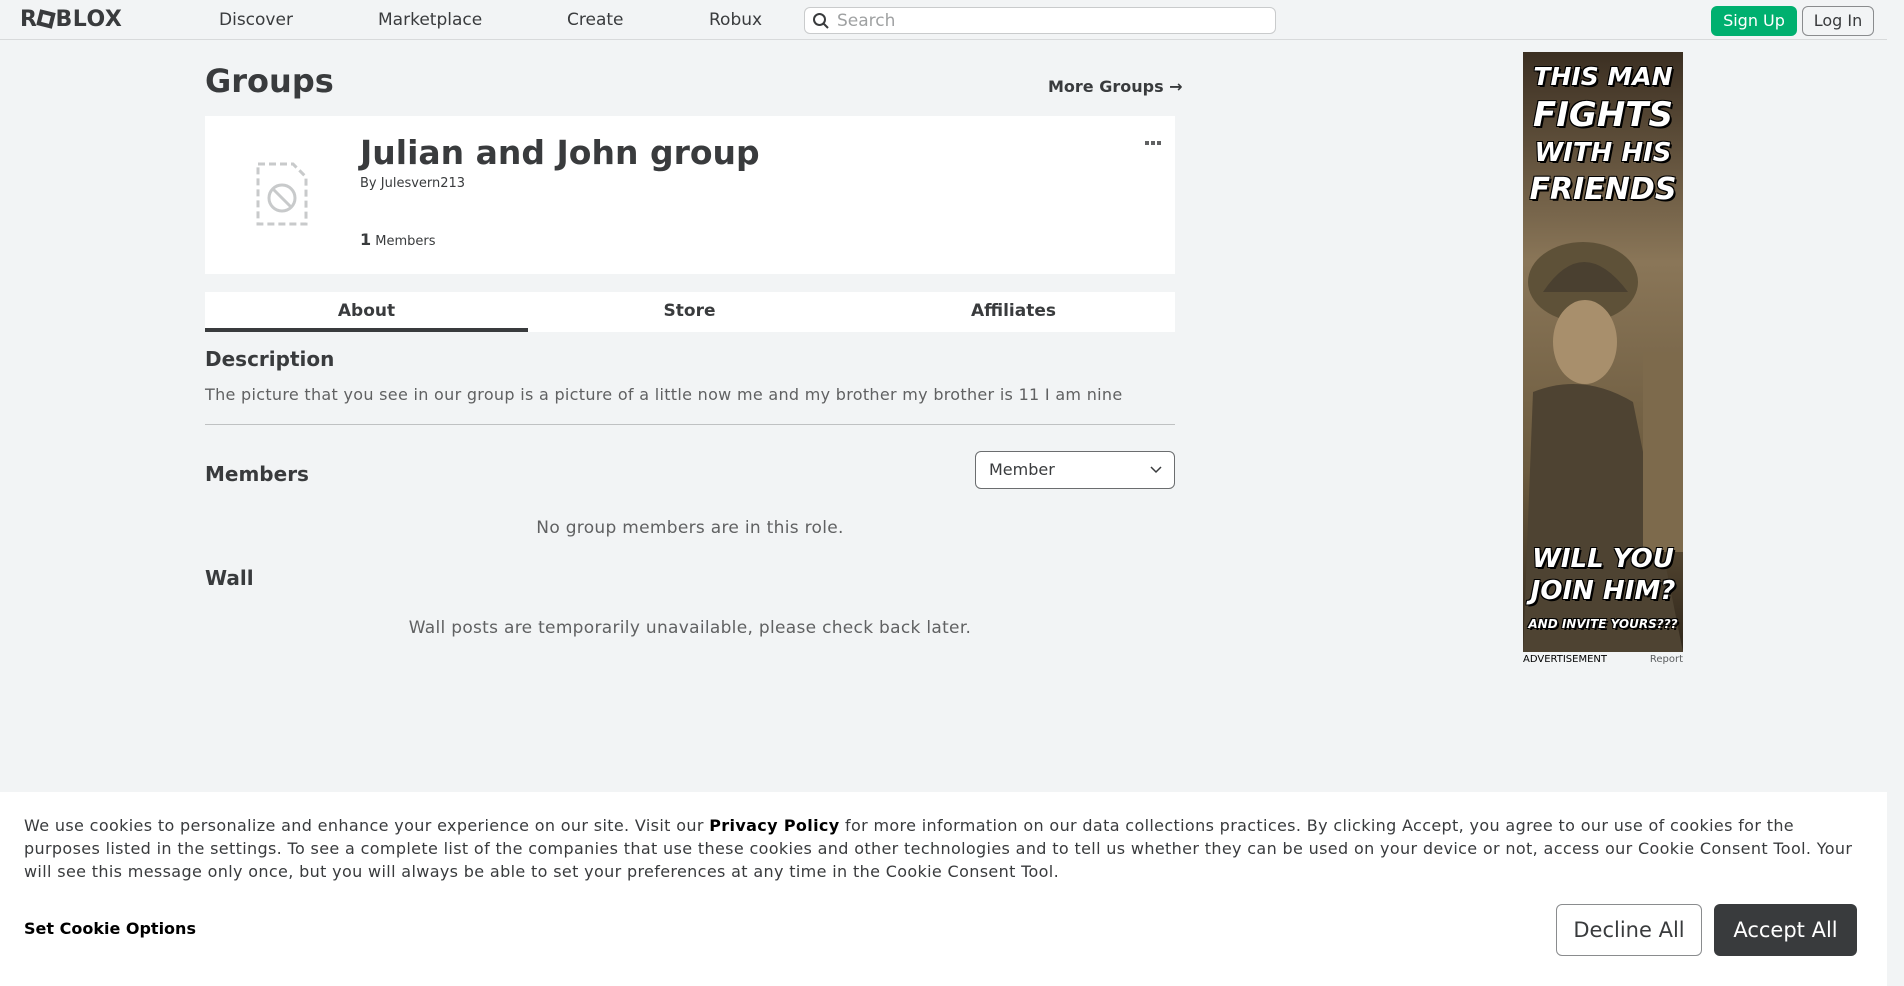  I want to click on roblox-logo: R BLOX, so click(71, 20).